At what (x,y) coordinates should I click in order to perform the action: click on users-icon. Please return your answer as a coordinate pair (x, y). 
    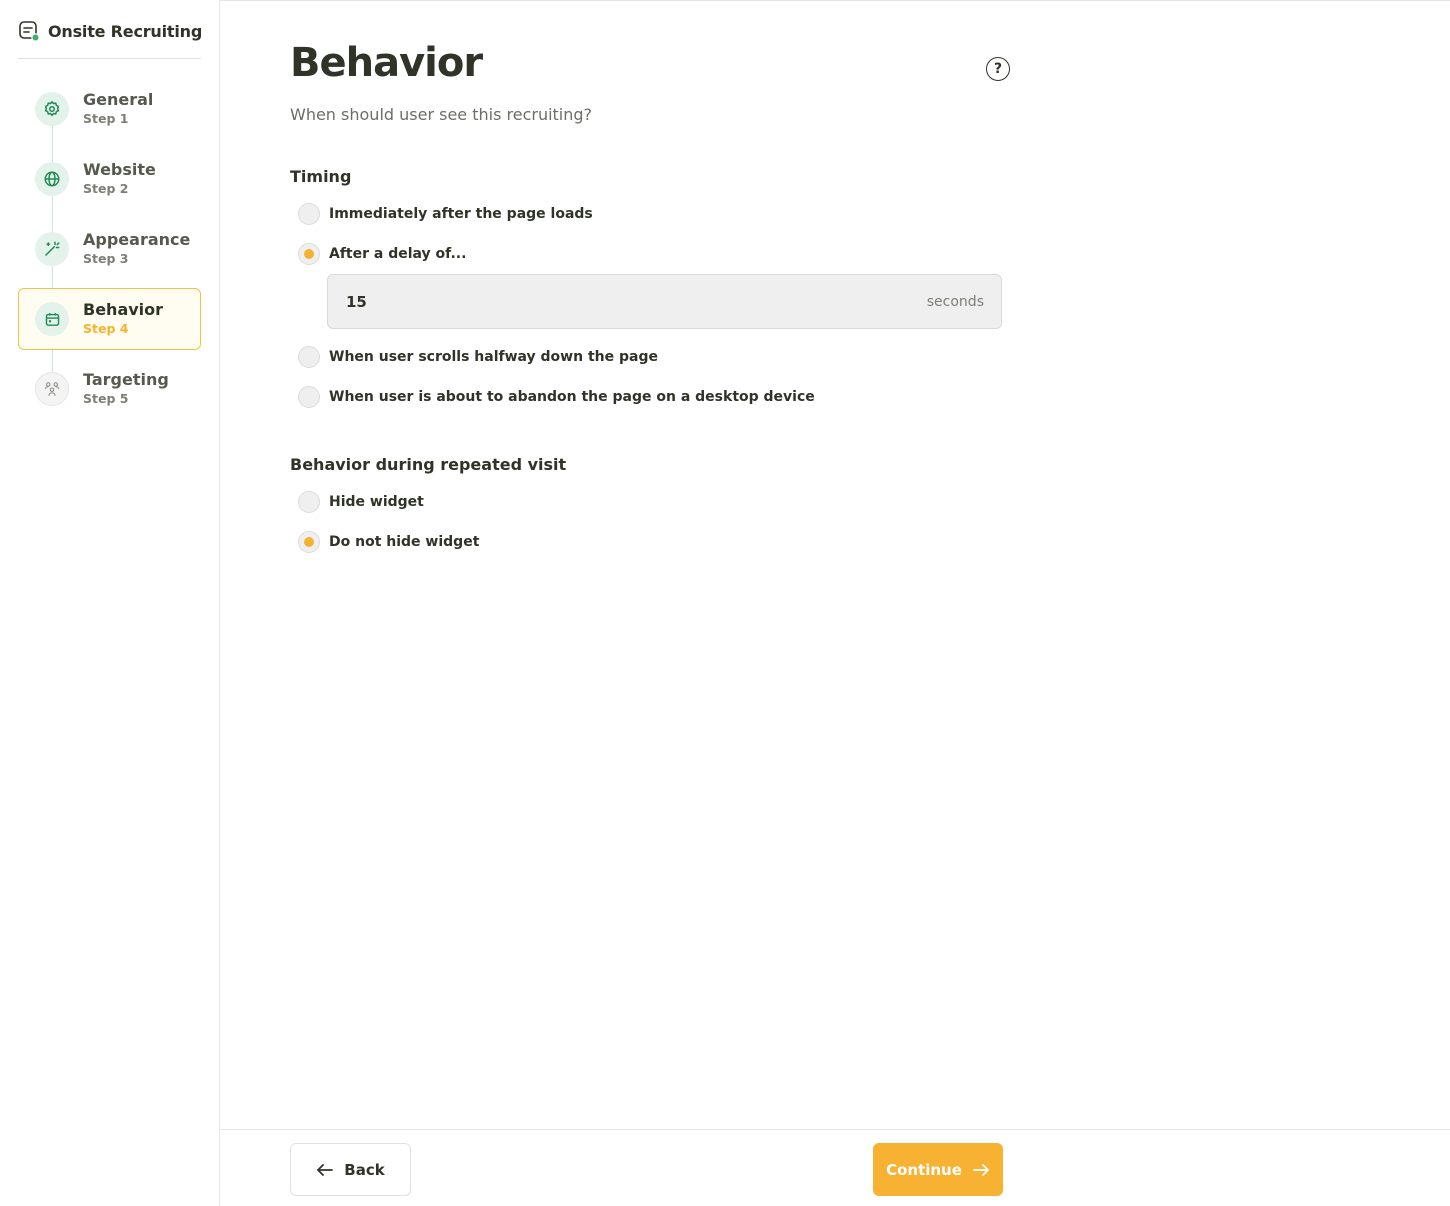
    Looking at the image, I should click on (52, 389).